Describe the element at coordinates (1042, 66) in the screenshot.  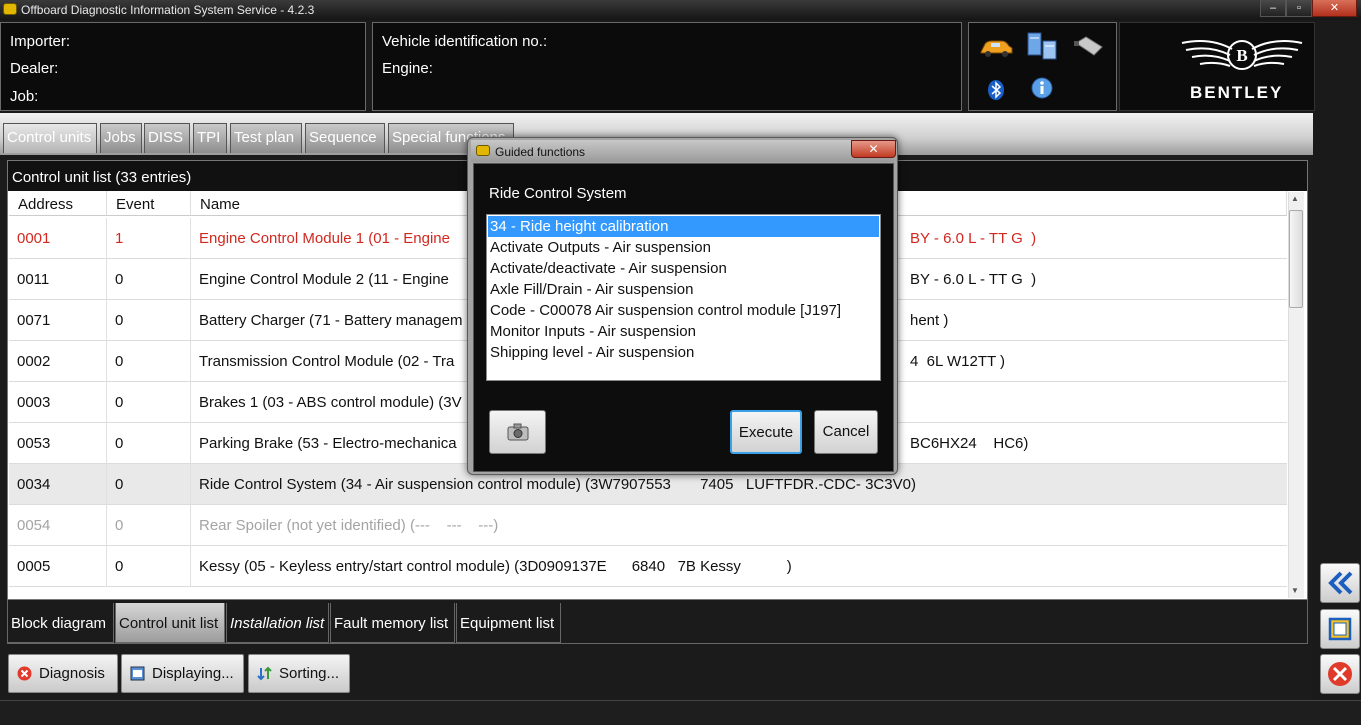
I see `status-icons-panel` at that location.